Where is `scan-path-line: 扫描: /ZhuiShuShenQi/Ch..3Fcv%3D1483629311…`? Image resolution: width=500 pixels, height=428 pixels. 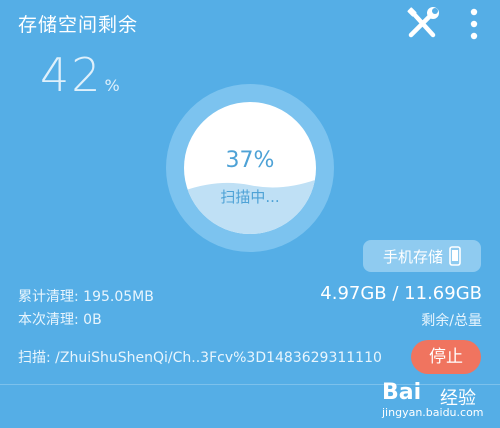 scan-path-line: 扫描: /ZhuiShuShenQi/Ch..3Fcv%3D1483629311… is located at coordinates (200, 357).